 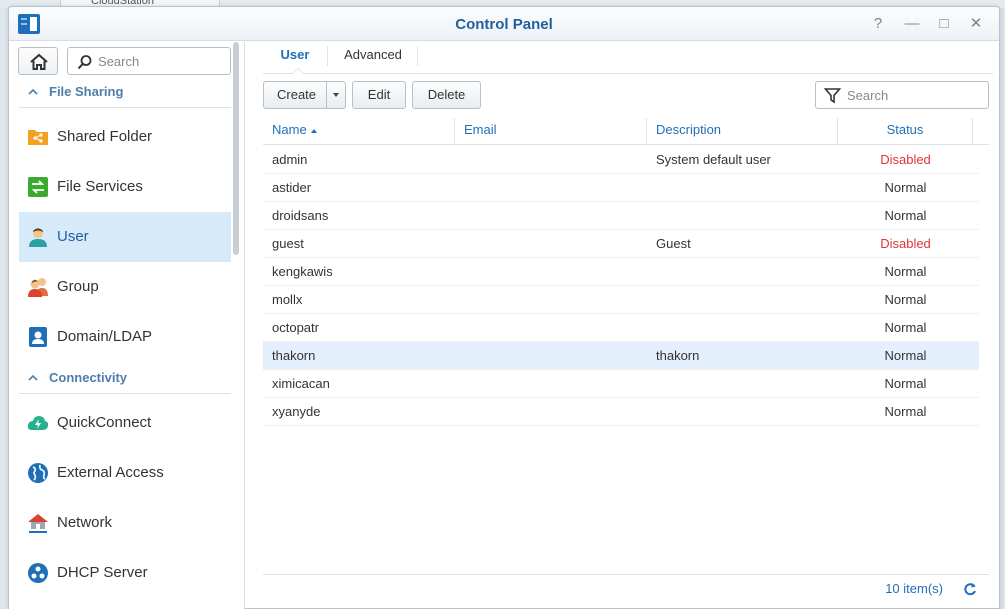 I want to click on help-button: ?, so click(x=878, y=24).